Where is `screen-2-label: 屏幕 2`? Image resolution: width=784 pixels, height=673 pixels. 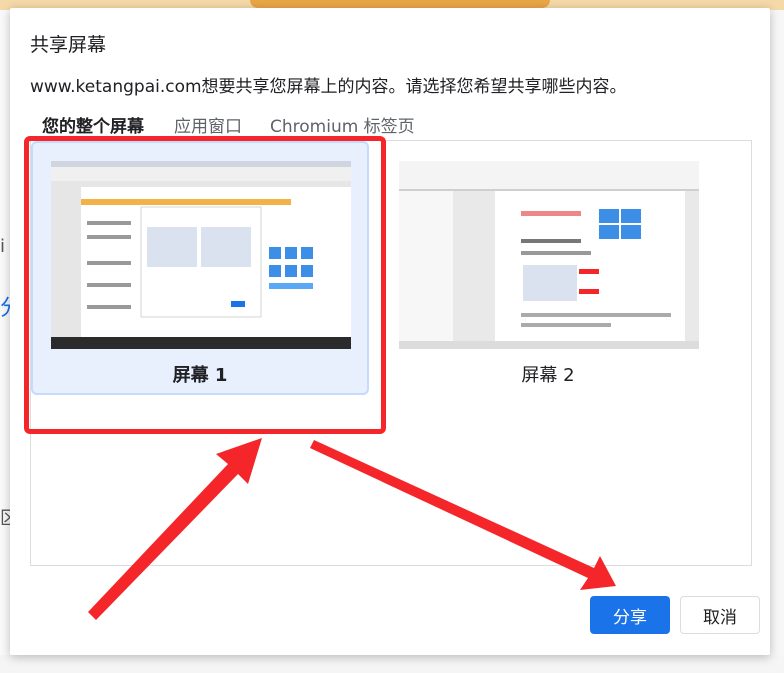
screen-2-label: 屏幕 2 is located at coordinates (548, 375).